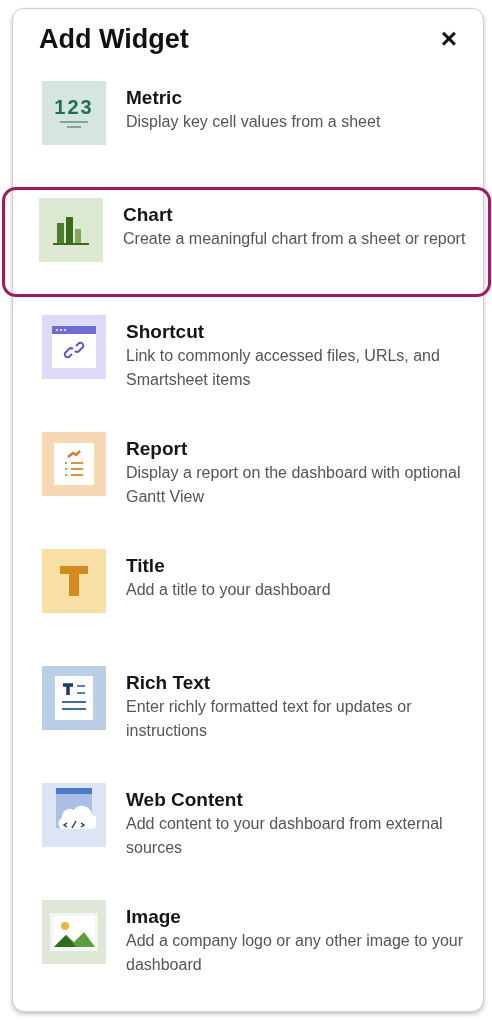 The image size is (492, 1020). I want to click on widget-name: Image, so click(154, 916).